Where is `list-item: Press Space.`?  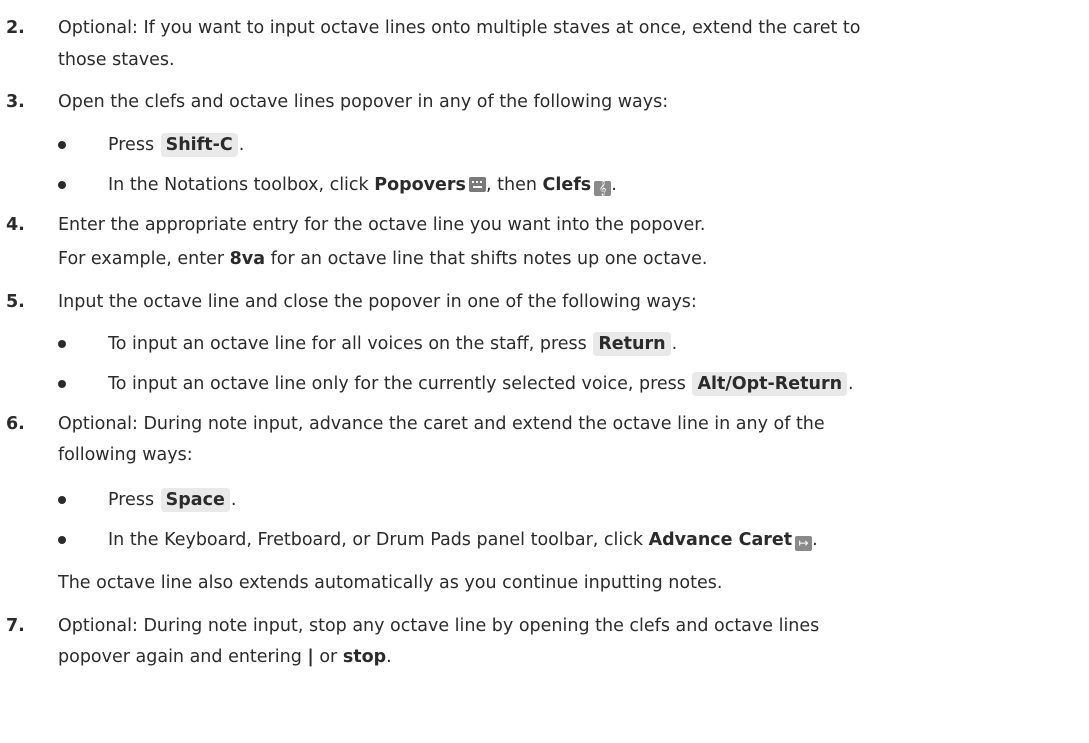 list-item: Press Space. is located at coordinates (172, 500).